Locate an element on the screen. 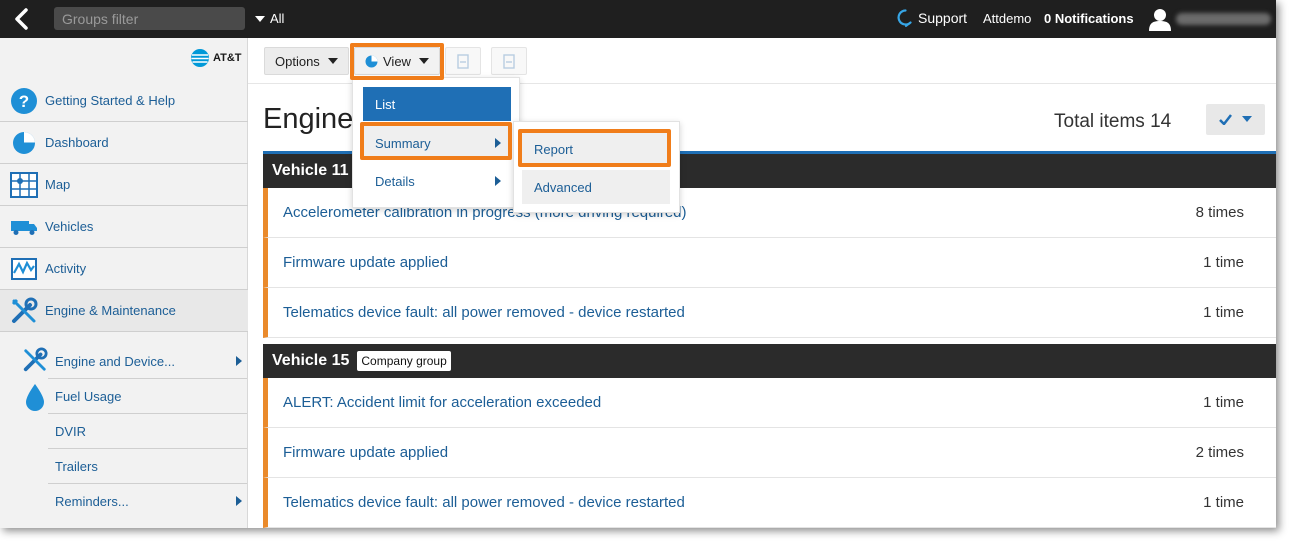 Image resolution: width=1293 pixels, height=545 pixels. event-count: 2 times is located at coordinates (1219, 452).